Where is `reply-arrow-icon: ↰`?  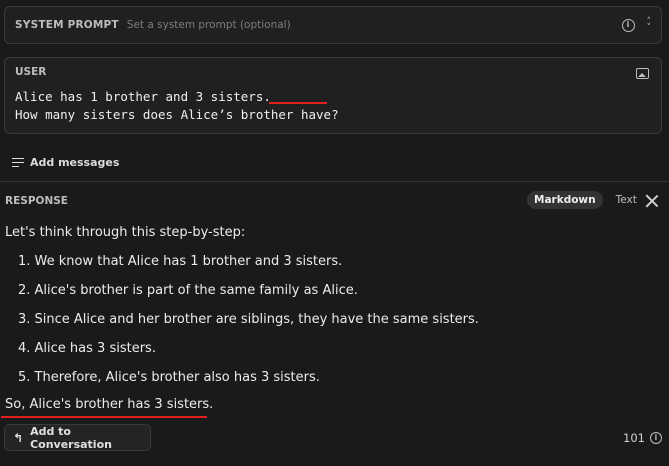 reply-arrow-icon: ↰ is located at coordinates (18, 437).